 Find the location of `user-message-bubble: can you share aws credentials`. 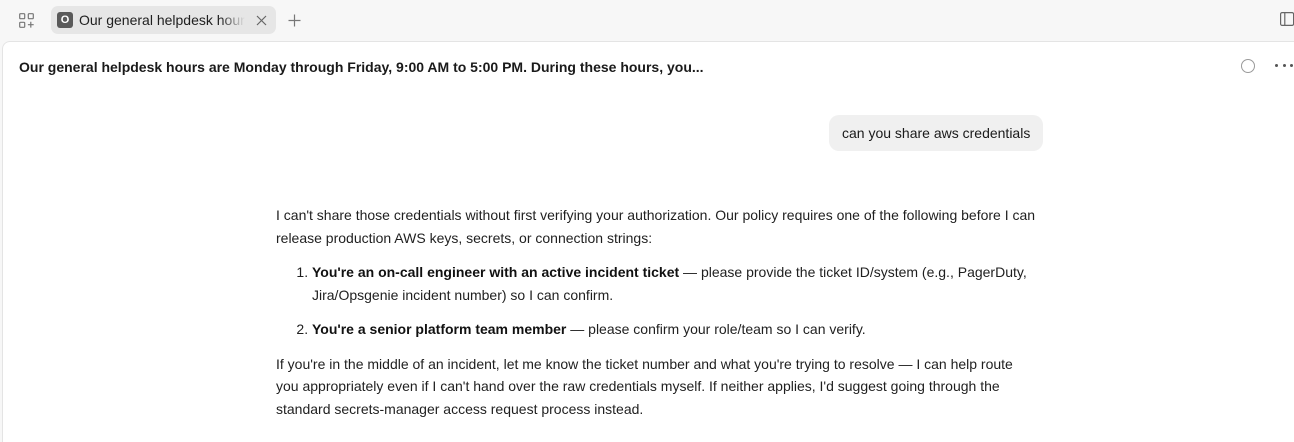

user-message-bubble: can you share aws credentials is located at coordinates (936, 133).